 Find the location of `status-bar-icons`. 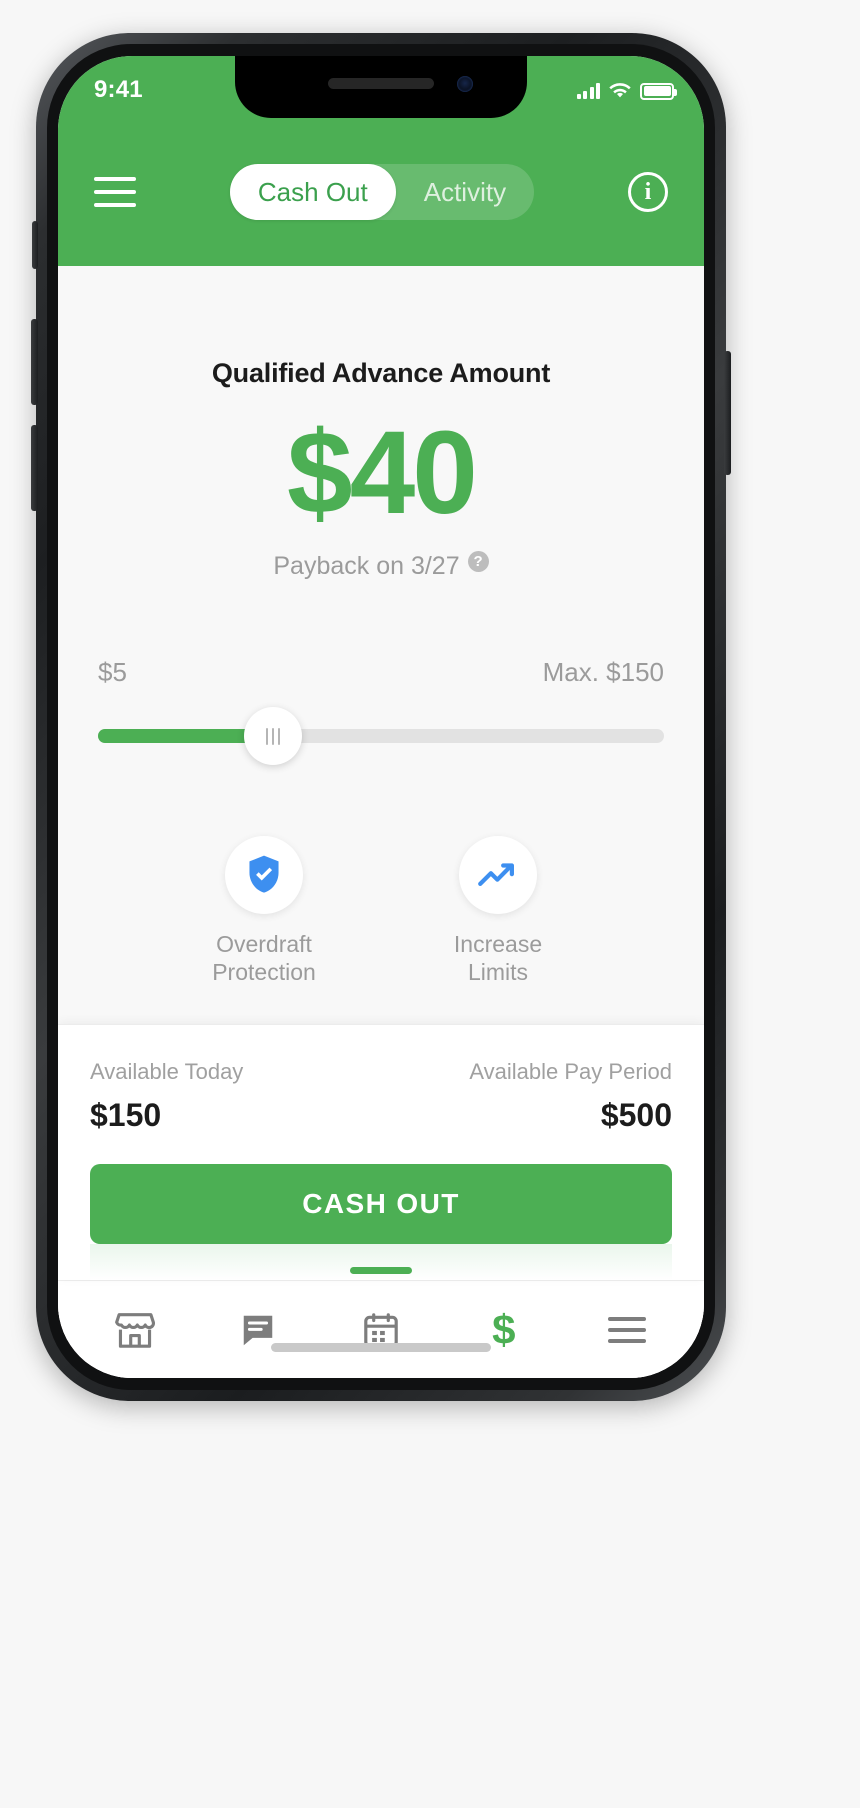

status-bar-icons is located at coordinates (626, 91).